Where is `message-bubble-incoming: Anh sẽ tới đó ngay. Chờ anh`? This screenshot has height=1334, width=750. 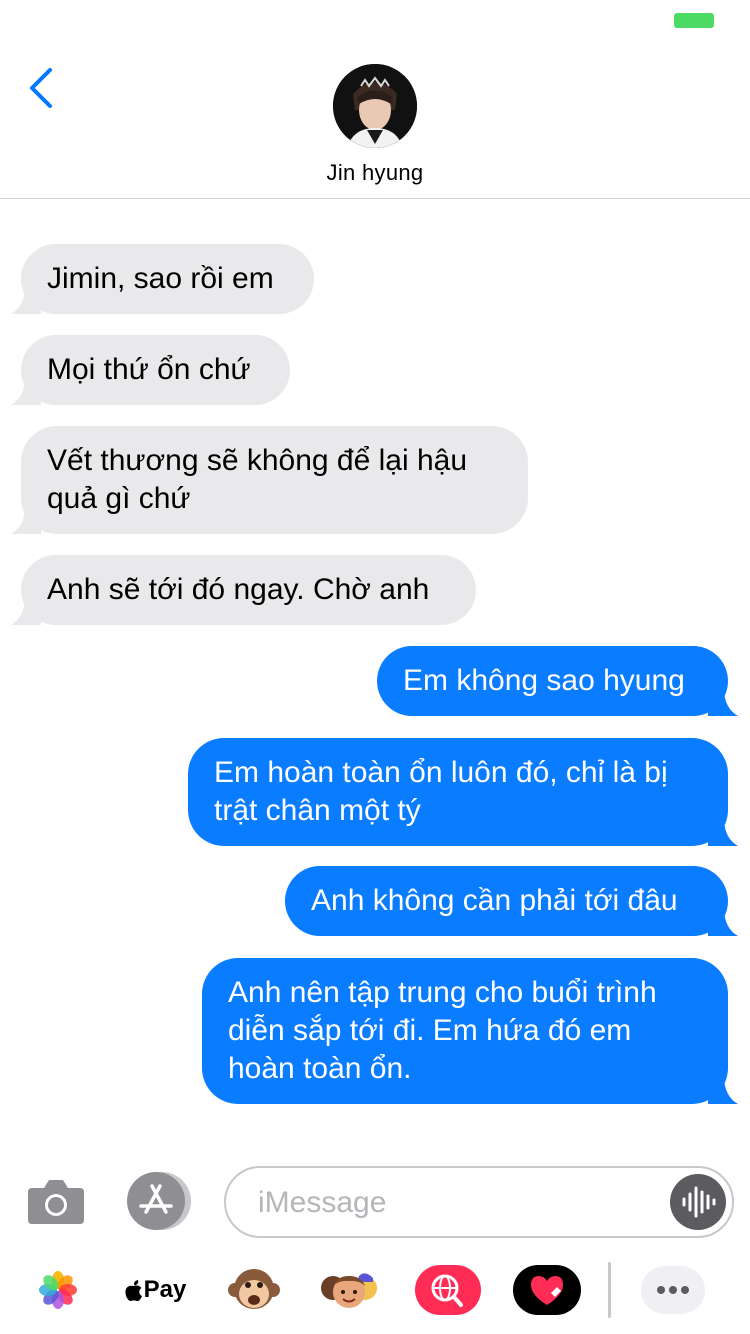 message-bubble-incoming: Anh sẽ tới đó ngay. Chờ anh is located at coordinates (243, 590).